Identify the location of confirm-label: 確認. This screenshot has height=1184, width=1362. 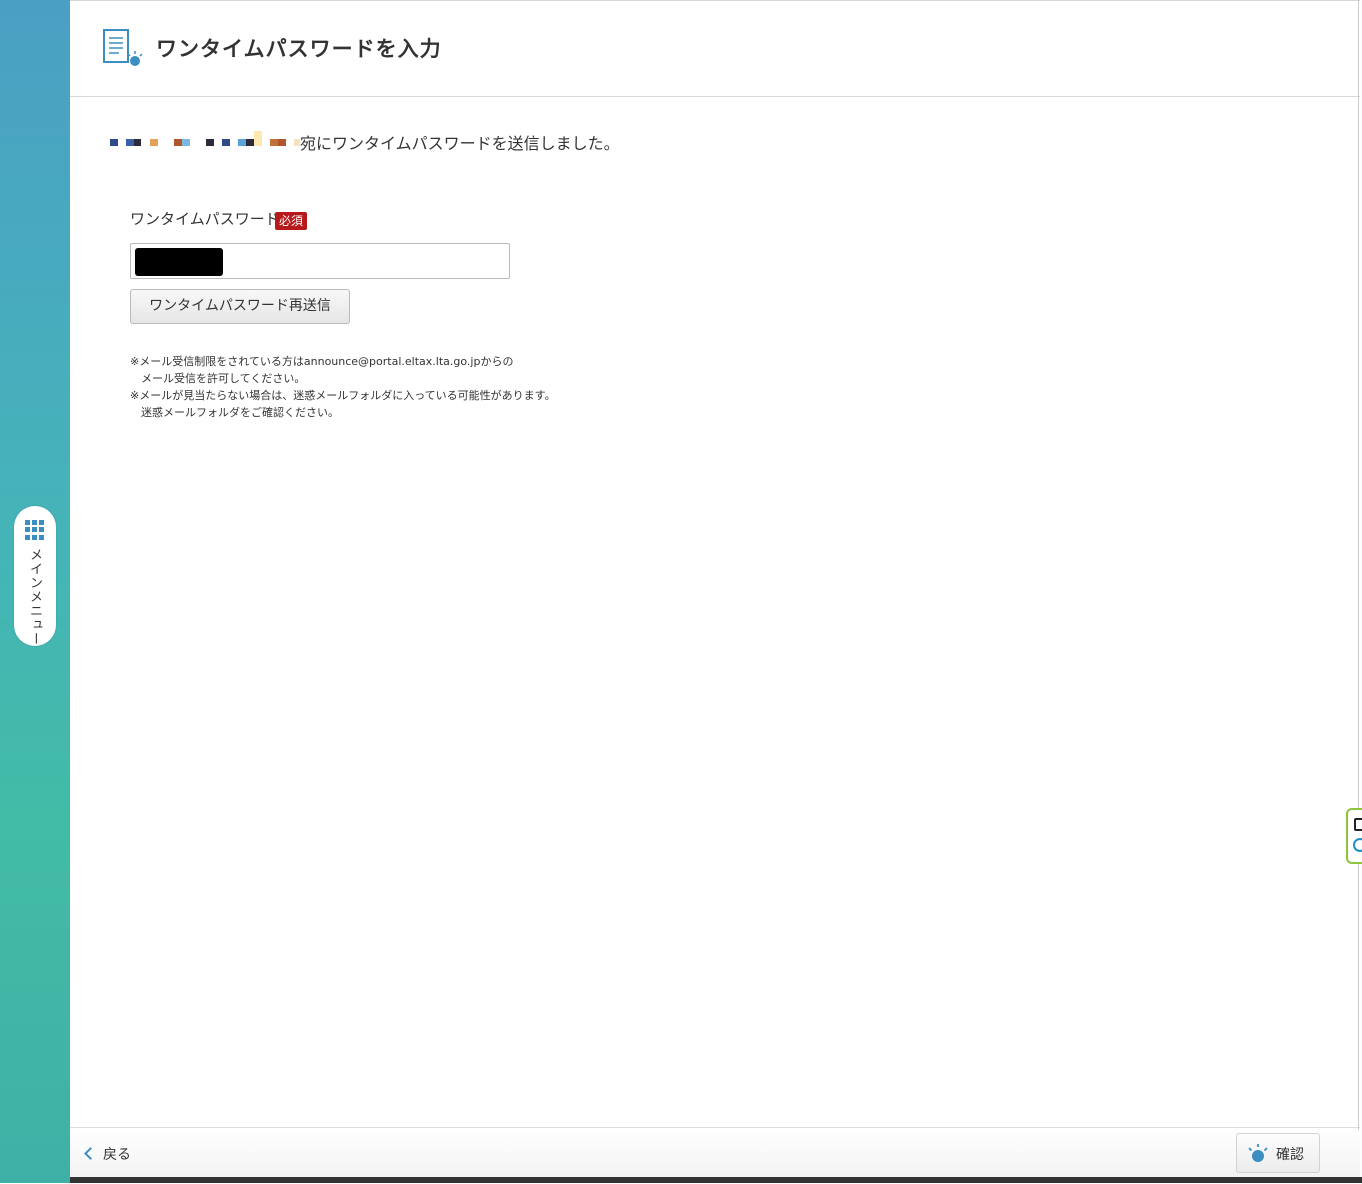
(1290, 1155).